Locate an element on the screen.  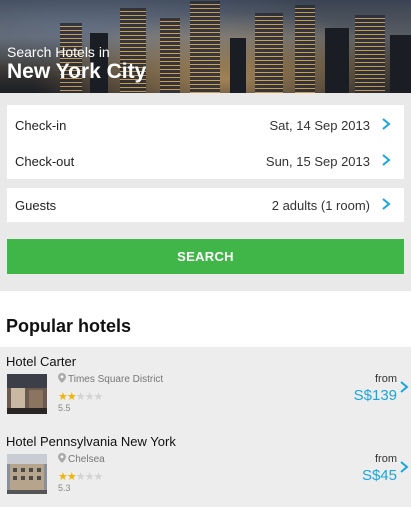
checkout-row: Check-out Sun, 15 Sep 2013 is located at coordinates (205, 161).